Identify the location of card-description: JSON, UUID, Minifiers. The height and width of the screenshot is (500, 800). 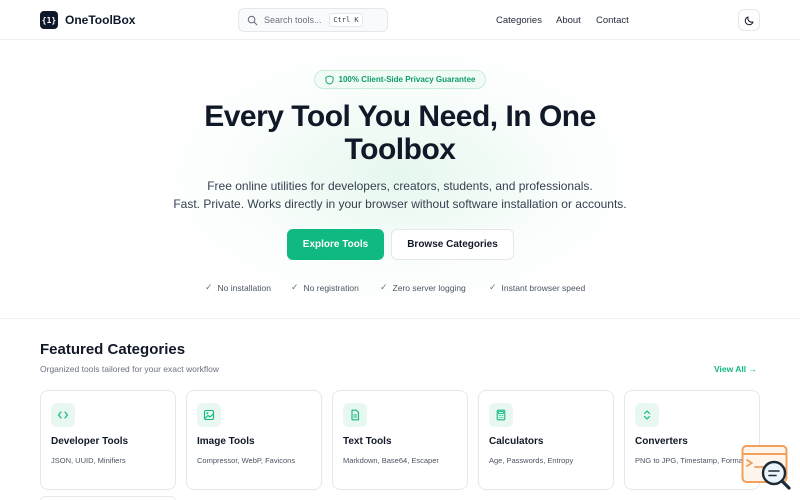
(88, 460).